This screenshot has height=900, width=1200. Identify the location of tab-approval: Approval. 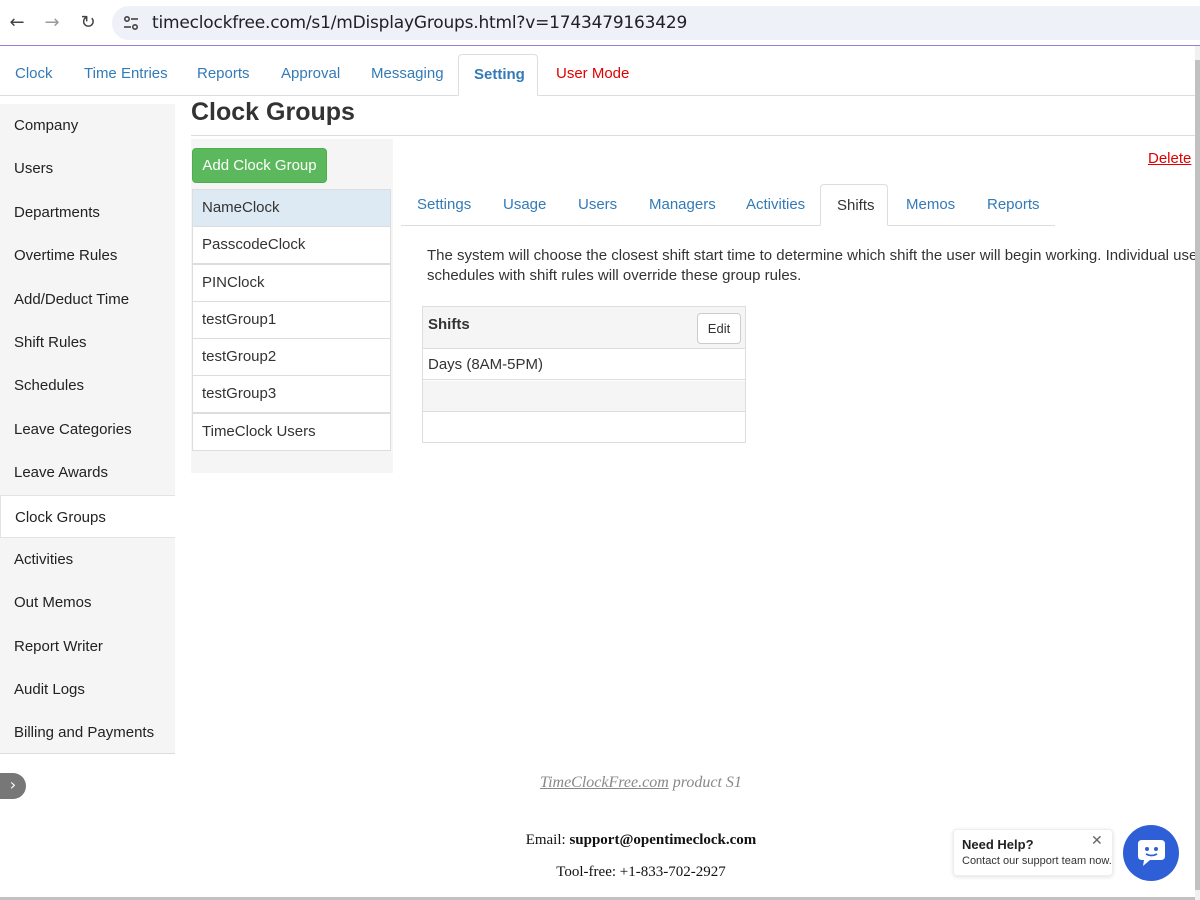
(310, 75).